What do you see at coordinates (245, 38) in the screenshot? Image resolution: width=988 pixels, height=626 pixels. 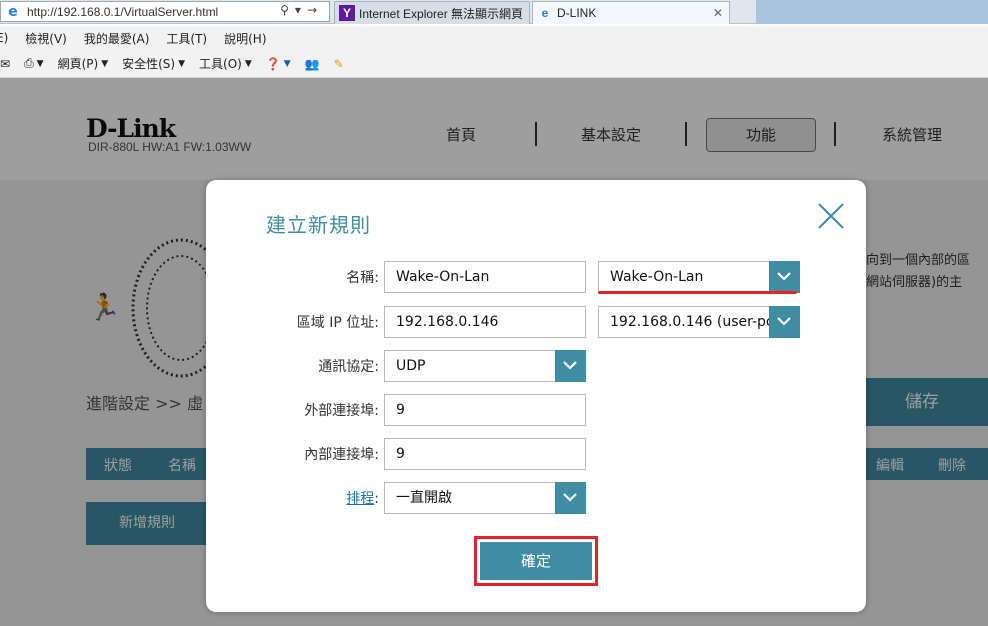 I see `menu-item-help: 說明(H)` at bounding box center [245, 38].